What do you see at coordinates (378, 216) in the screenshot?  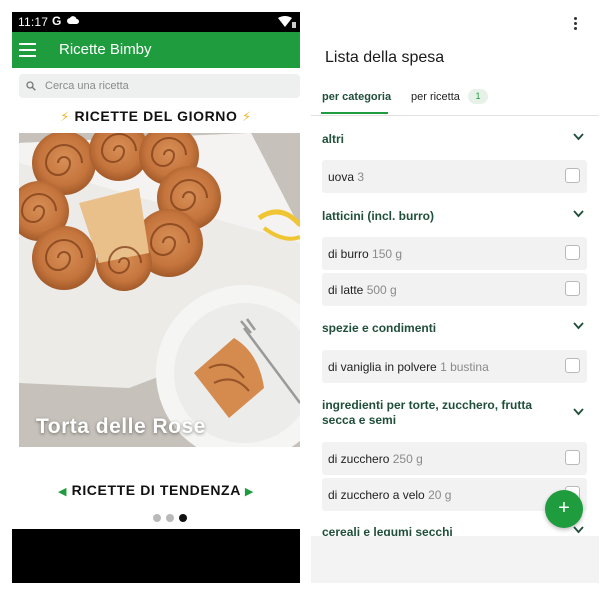 I see `category-label: latticini (incl. burro)` at bounding box center [378, 216].